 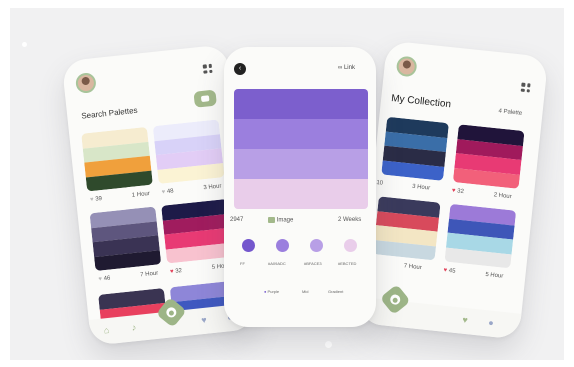 What do you see at coordinates (237, 220) in the screenshot?
I see `like-count: 2947` at bounding box center [237, 220].